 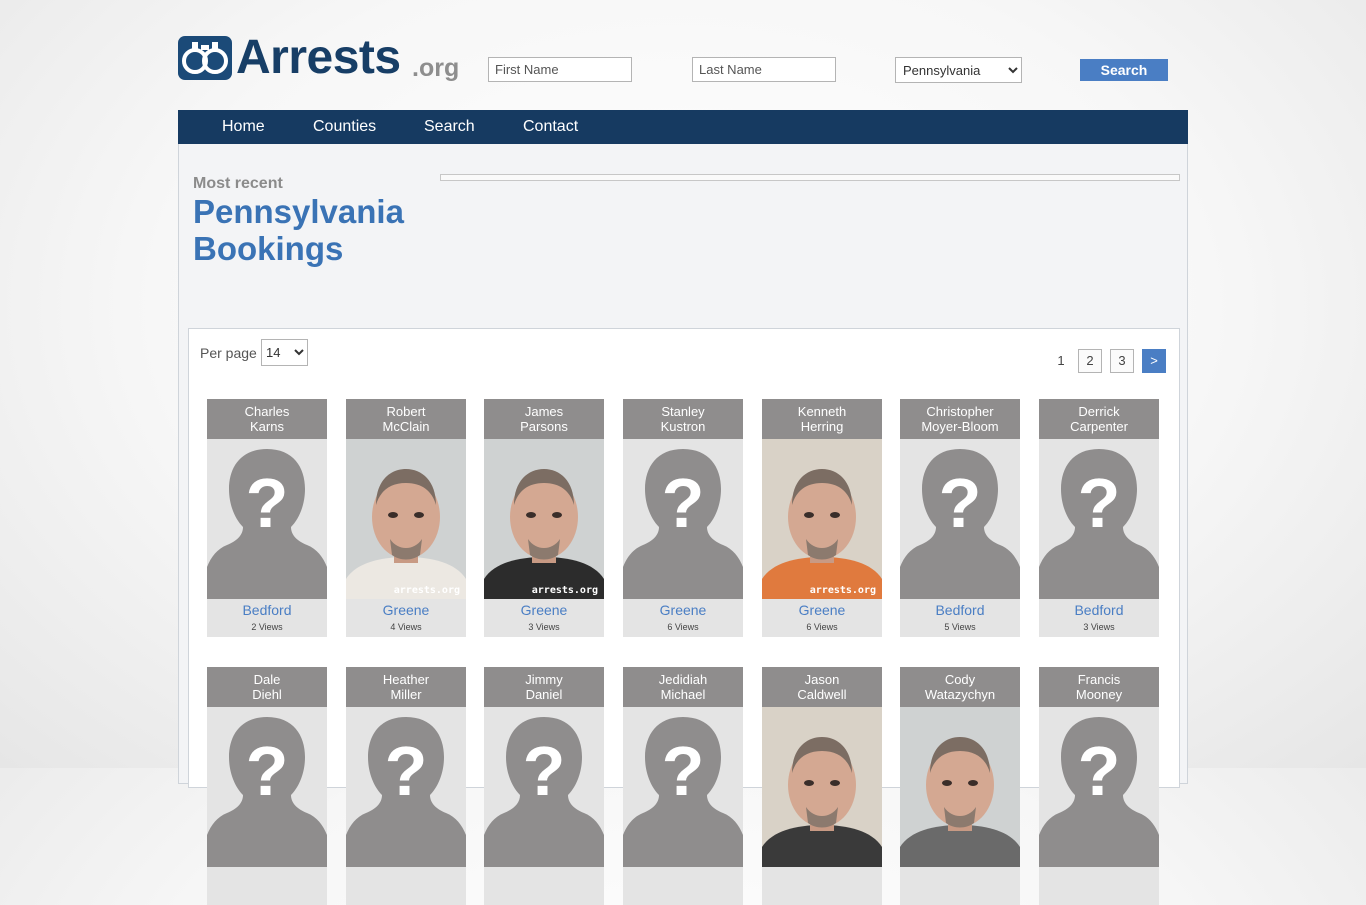 I want to click on booking-card: Robert McClain arrests.org Greene 4 Views, so click(x=406, y=518).